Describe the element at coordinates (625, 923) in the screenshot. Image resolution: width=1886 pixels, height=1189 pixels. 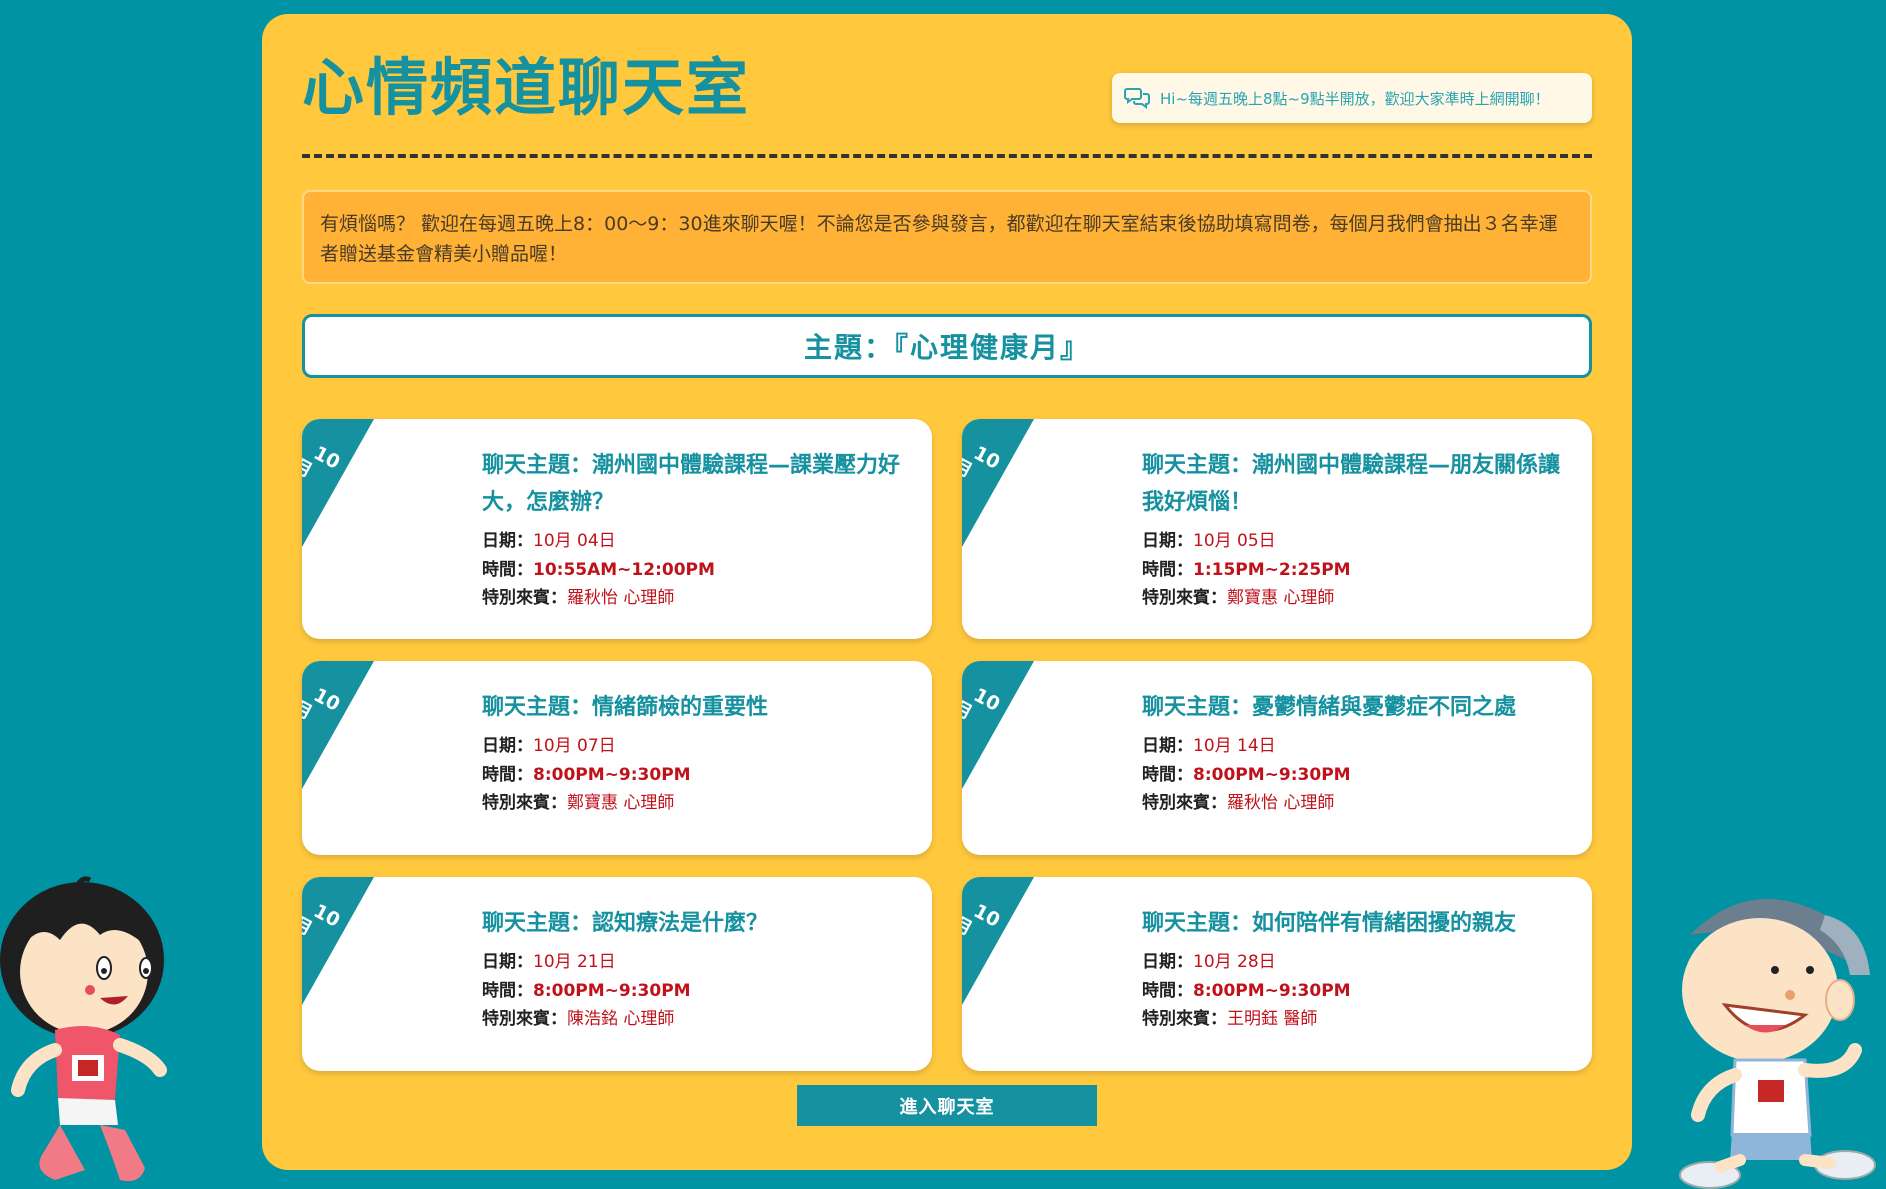
I see `session-title: 聊天主題：認知療法是什麼？` at that location.